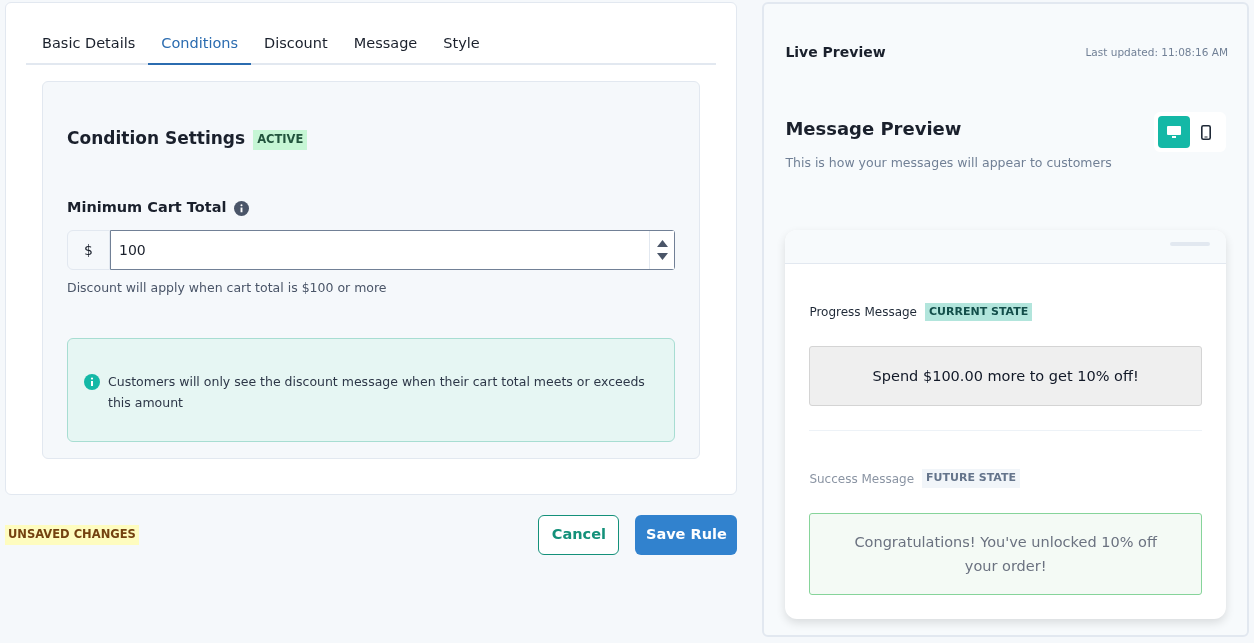 Image resolution: width=1254 pixels, height=643 pixels. What do you see at coordinates (662, 256) in the screenshot?
I see `down-arrow-icon` at bounding box center [662, 256].